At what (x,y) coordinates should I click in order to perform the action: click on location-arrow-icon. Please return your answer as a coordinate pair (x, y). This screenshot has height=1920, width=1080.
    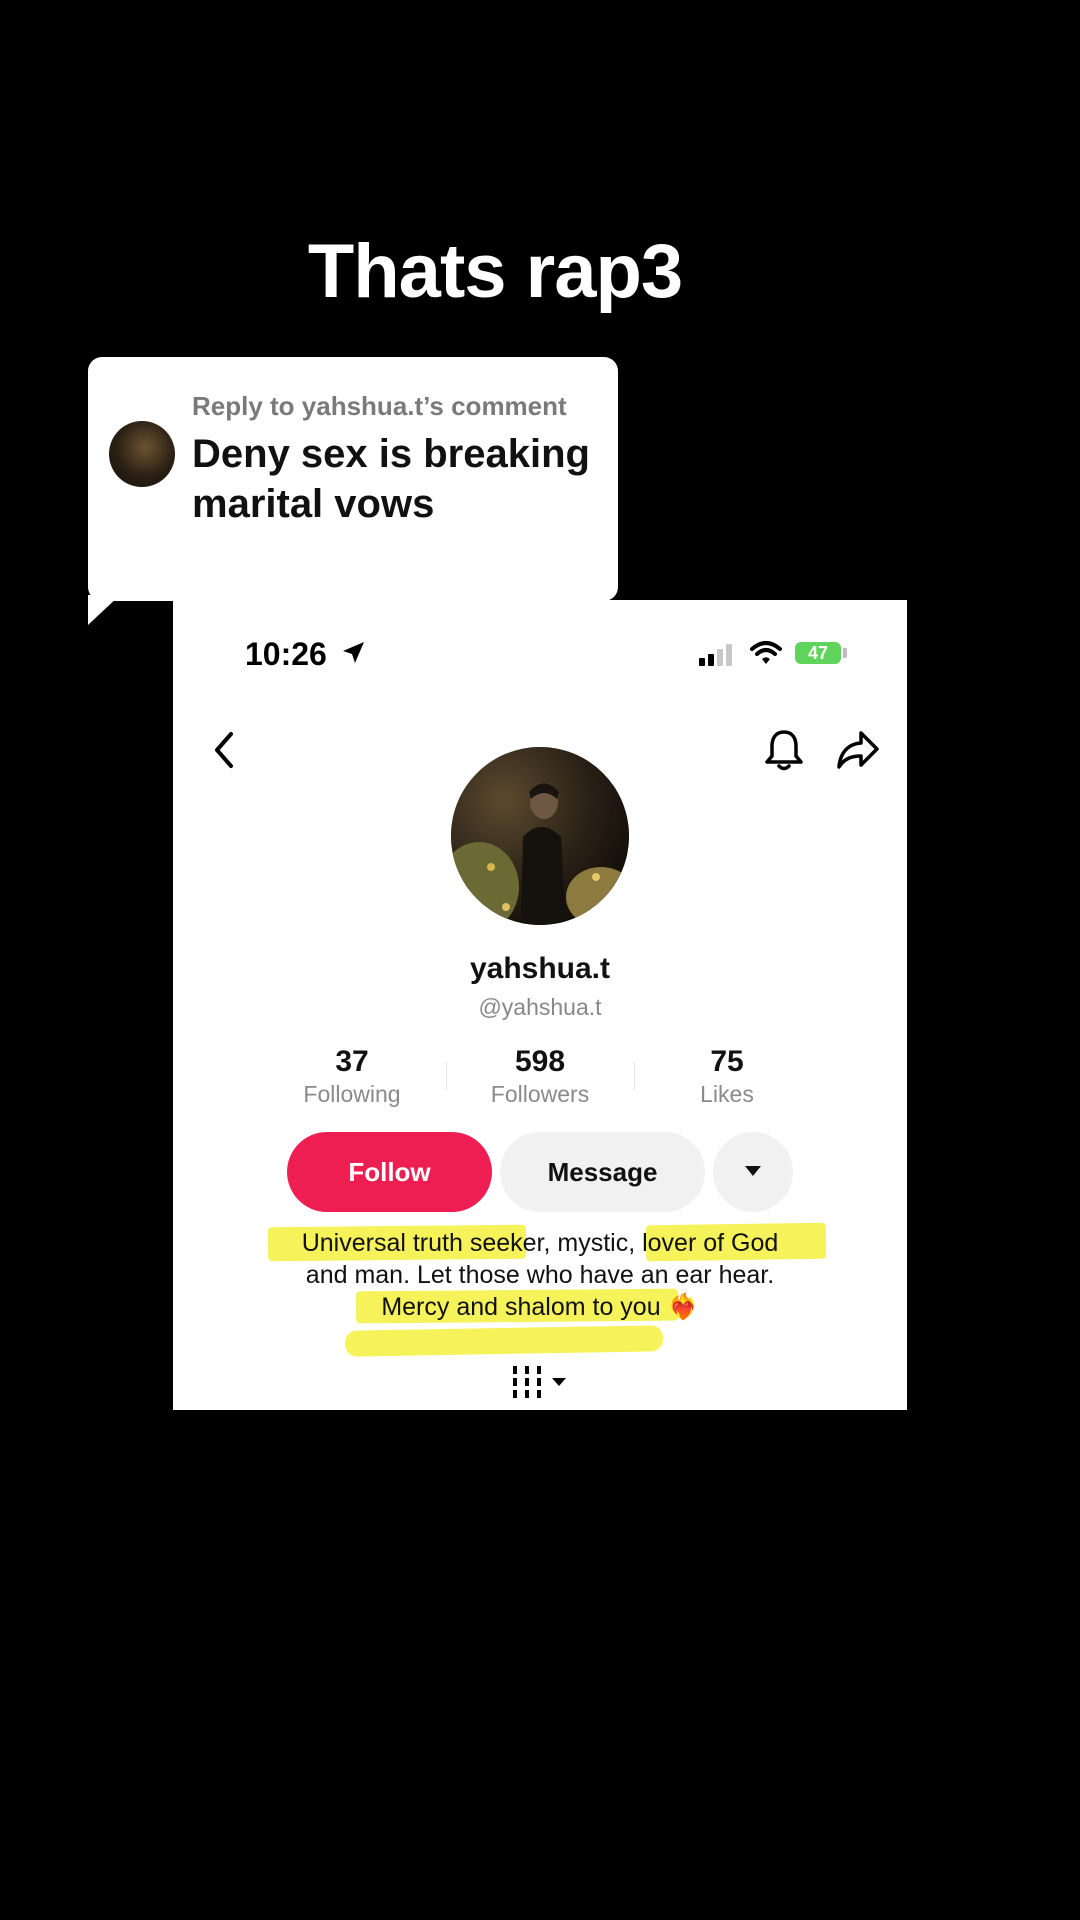
    Looking at the image, I should click on (353, 652).